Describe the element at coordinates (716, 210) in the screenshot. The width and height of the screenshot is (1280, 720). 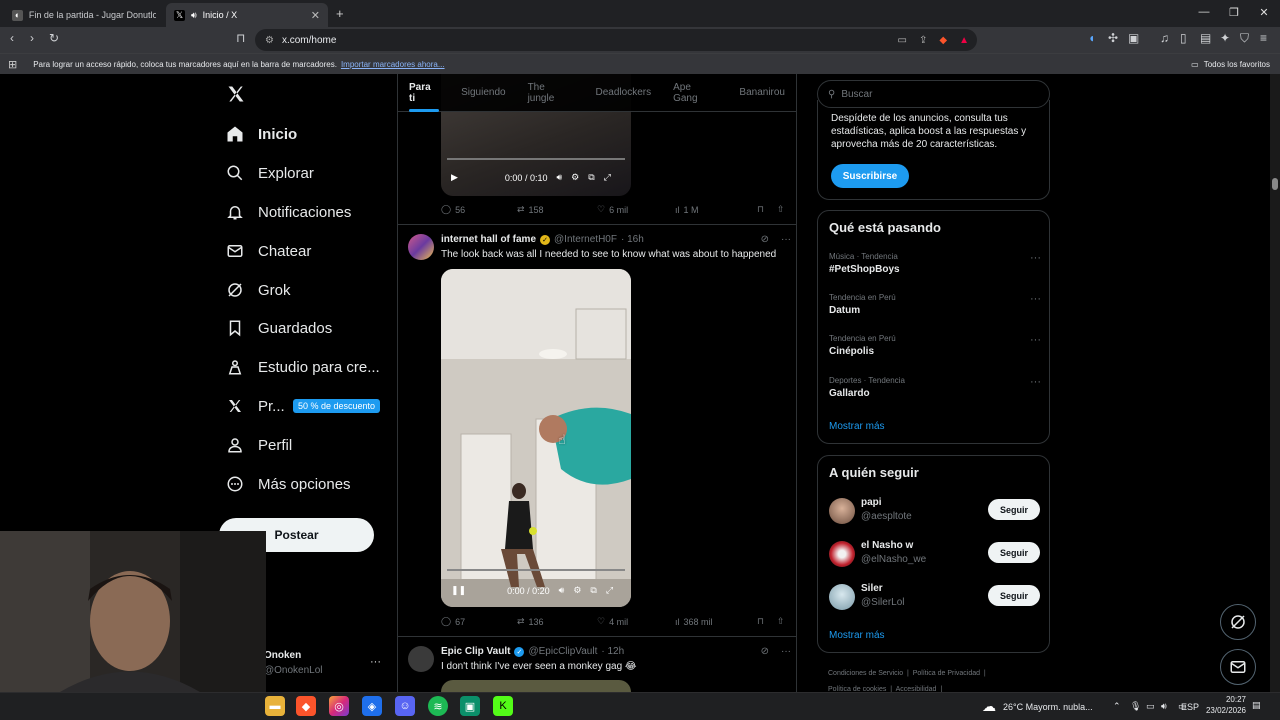
I see `views-button: ıl 1 M` at that location.